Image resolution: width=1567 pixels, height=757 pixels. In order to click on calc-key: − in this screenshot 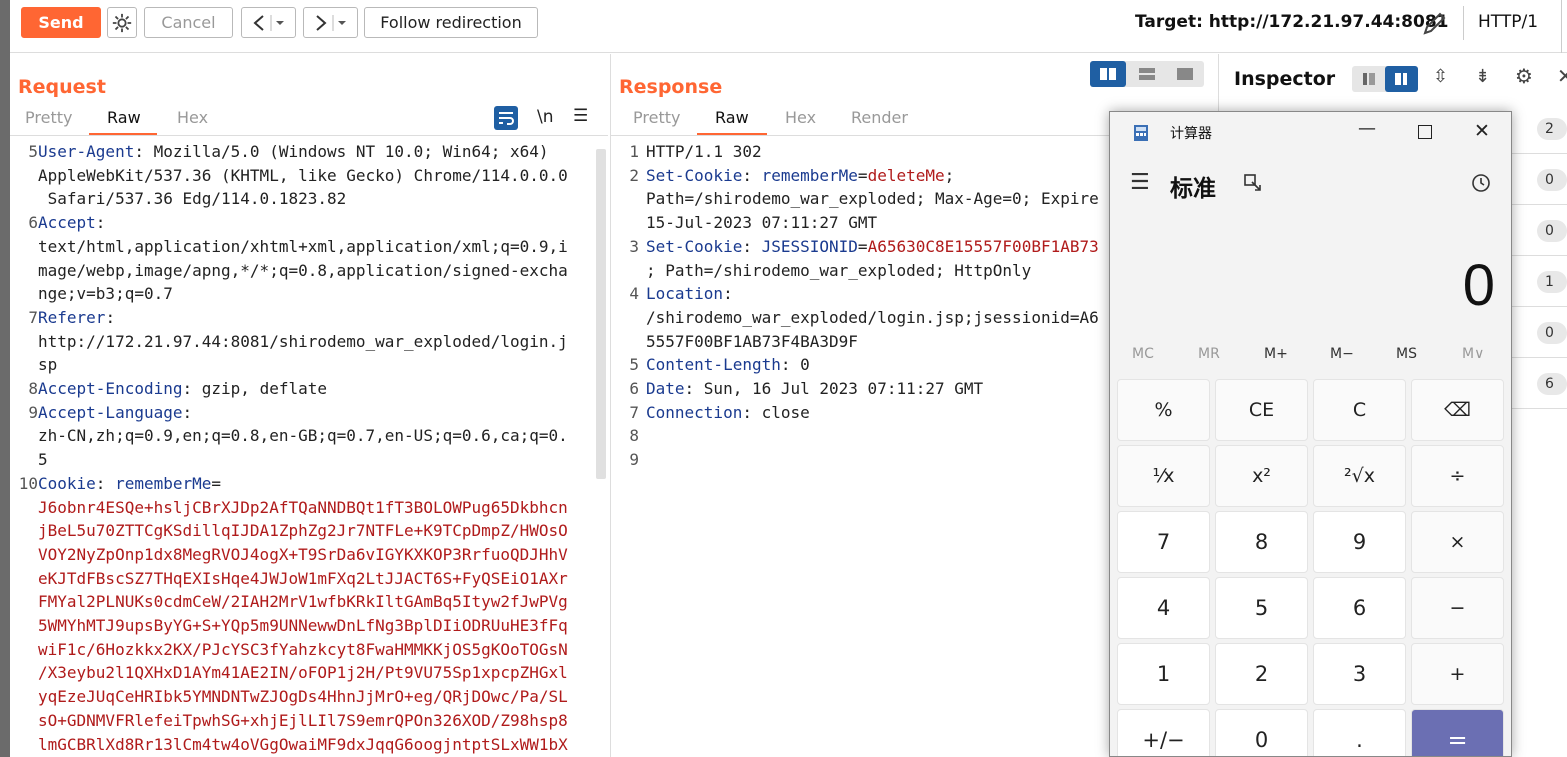, I will do `click(1457, 608)`.